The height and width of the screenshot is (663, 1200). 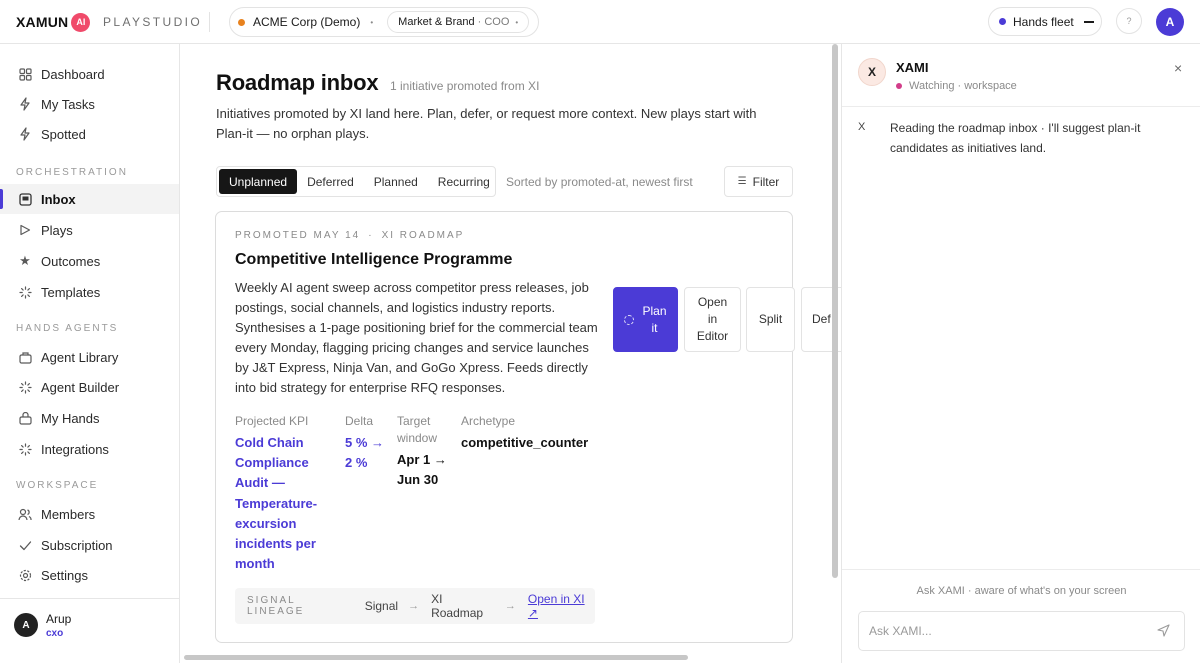 What do you see at coordinates (58, 199) in the screenshot?
I see `sidebar-item-label: Inbox` at bounding box center [58, 199].